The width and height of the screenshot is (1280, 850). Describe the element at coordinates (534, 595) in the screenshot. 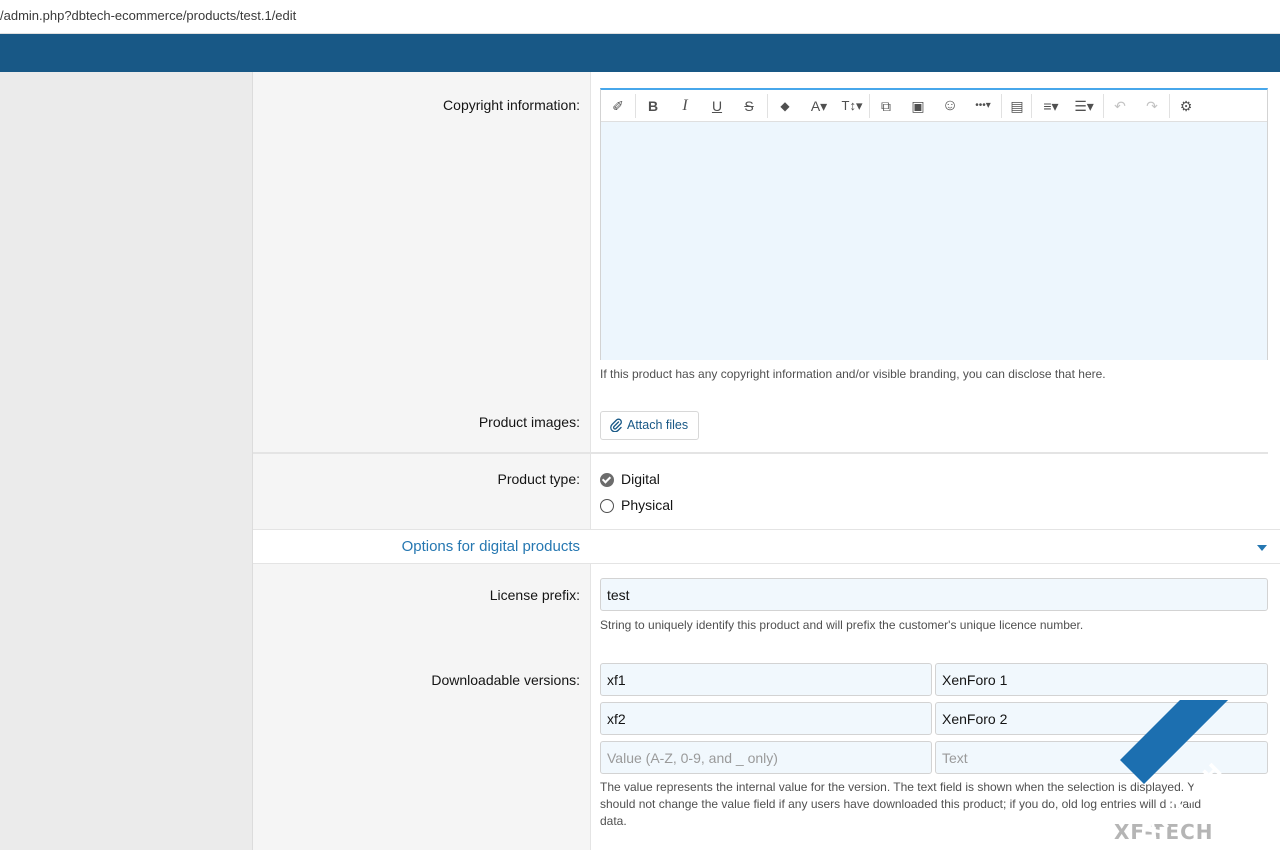

I see `license-prefix-label: License prefix:` at that location.